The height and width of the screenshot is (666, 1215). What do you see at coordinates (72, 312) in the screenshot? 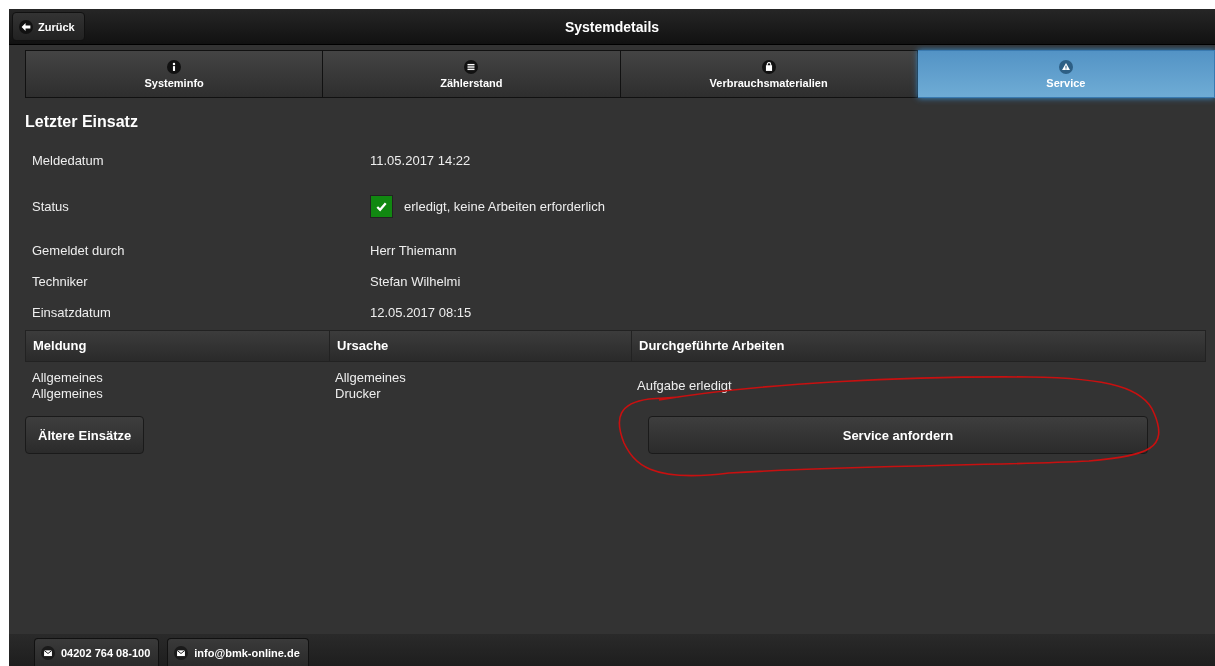
I see `field-label: Einsatzdatum` at bounding box center [72, 312].